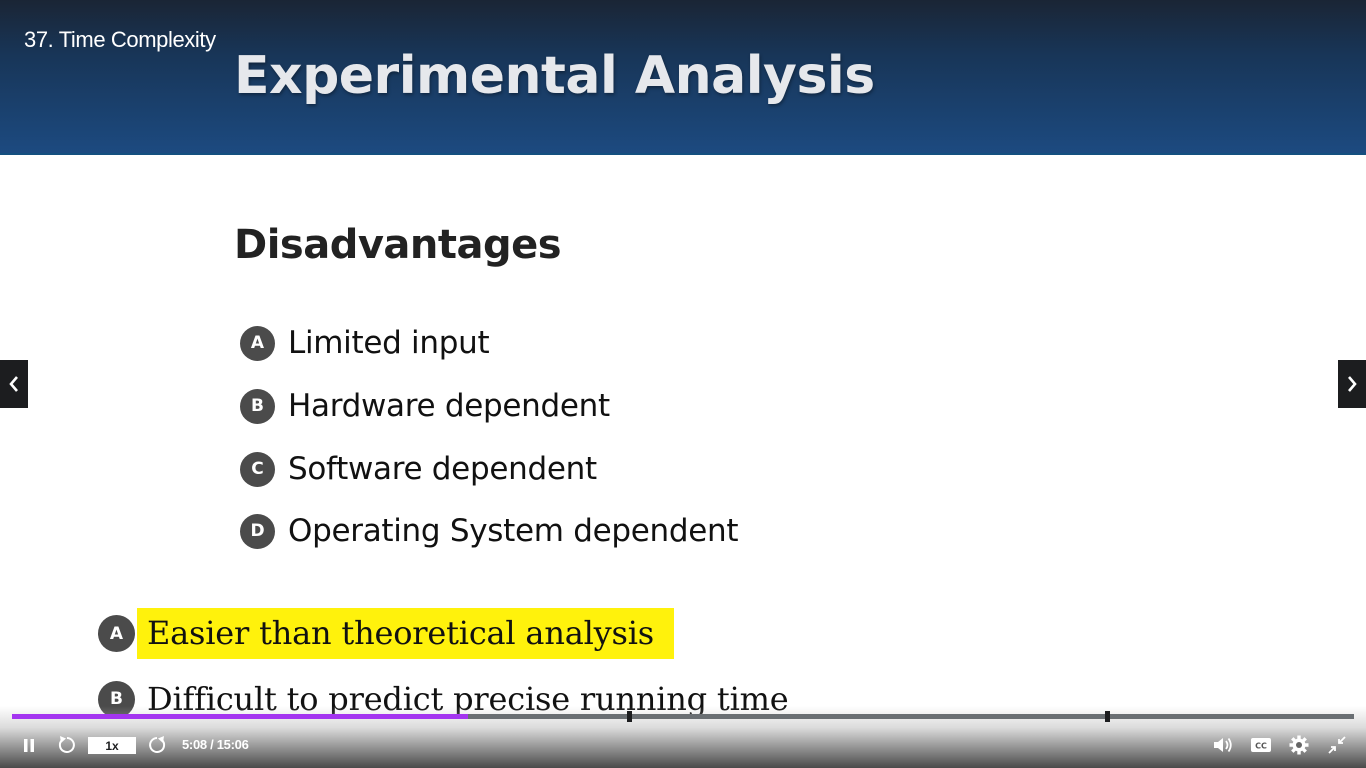 The height and width of the screenshot is (768, 1366). I want to click on pause-icon, so click(29, 745).